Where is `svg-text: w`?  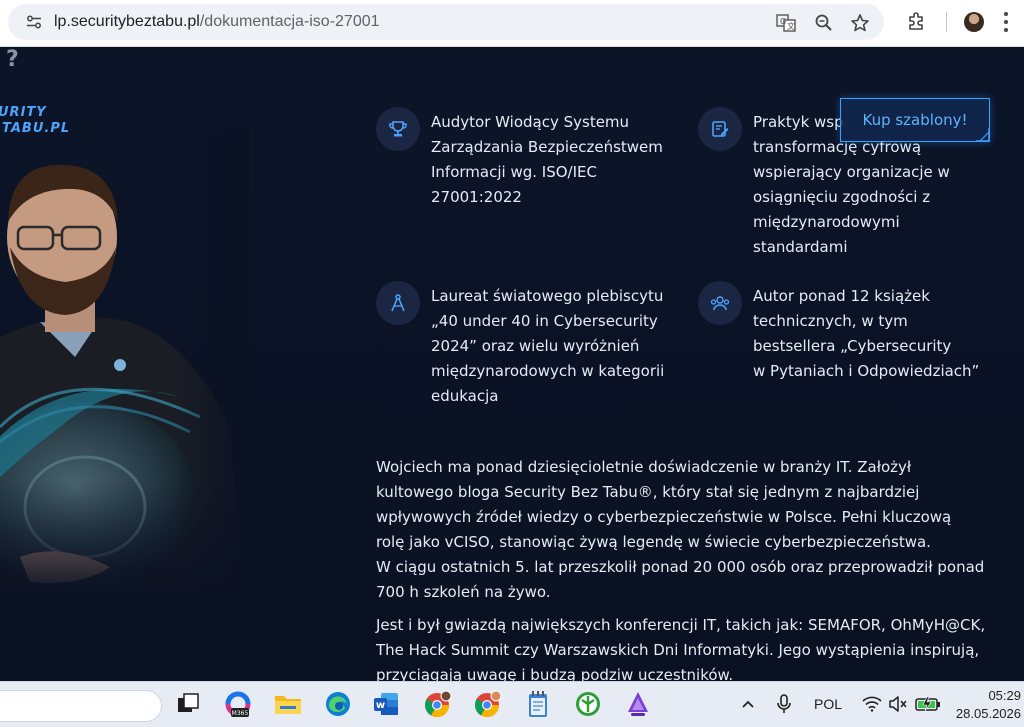 svg-text: w is located at coordinates (380, 705).